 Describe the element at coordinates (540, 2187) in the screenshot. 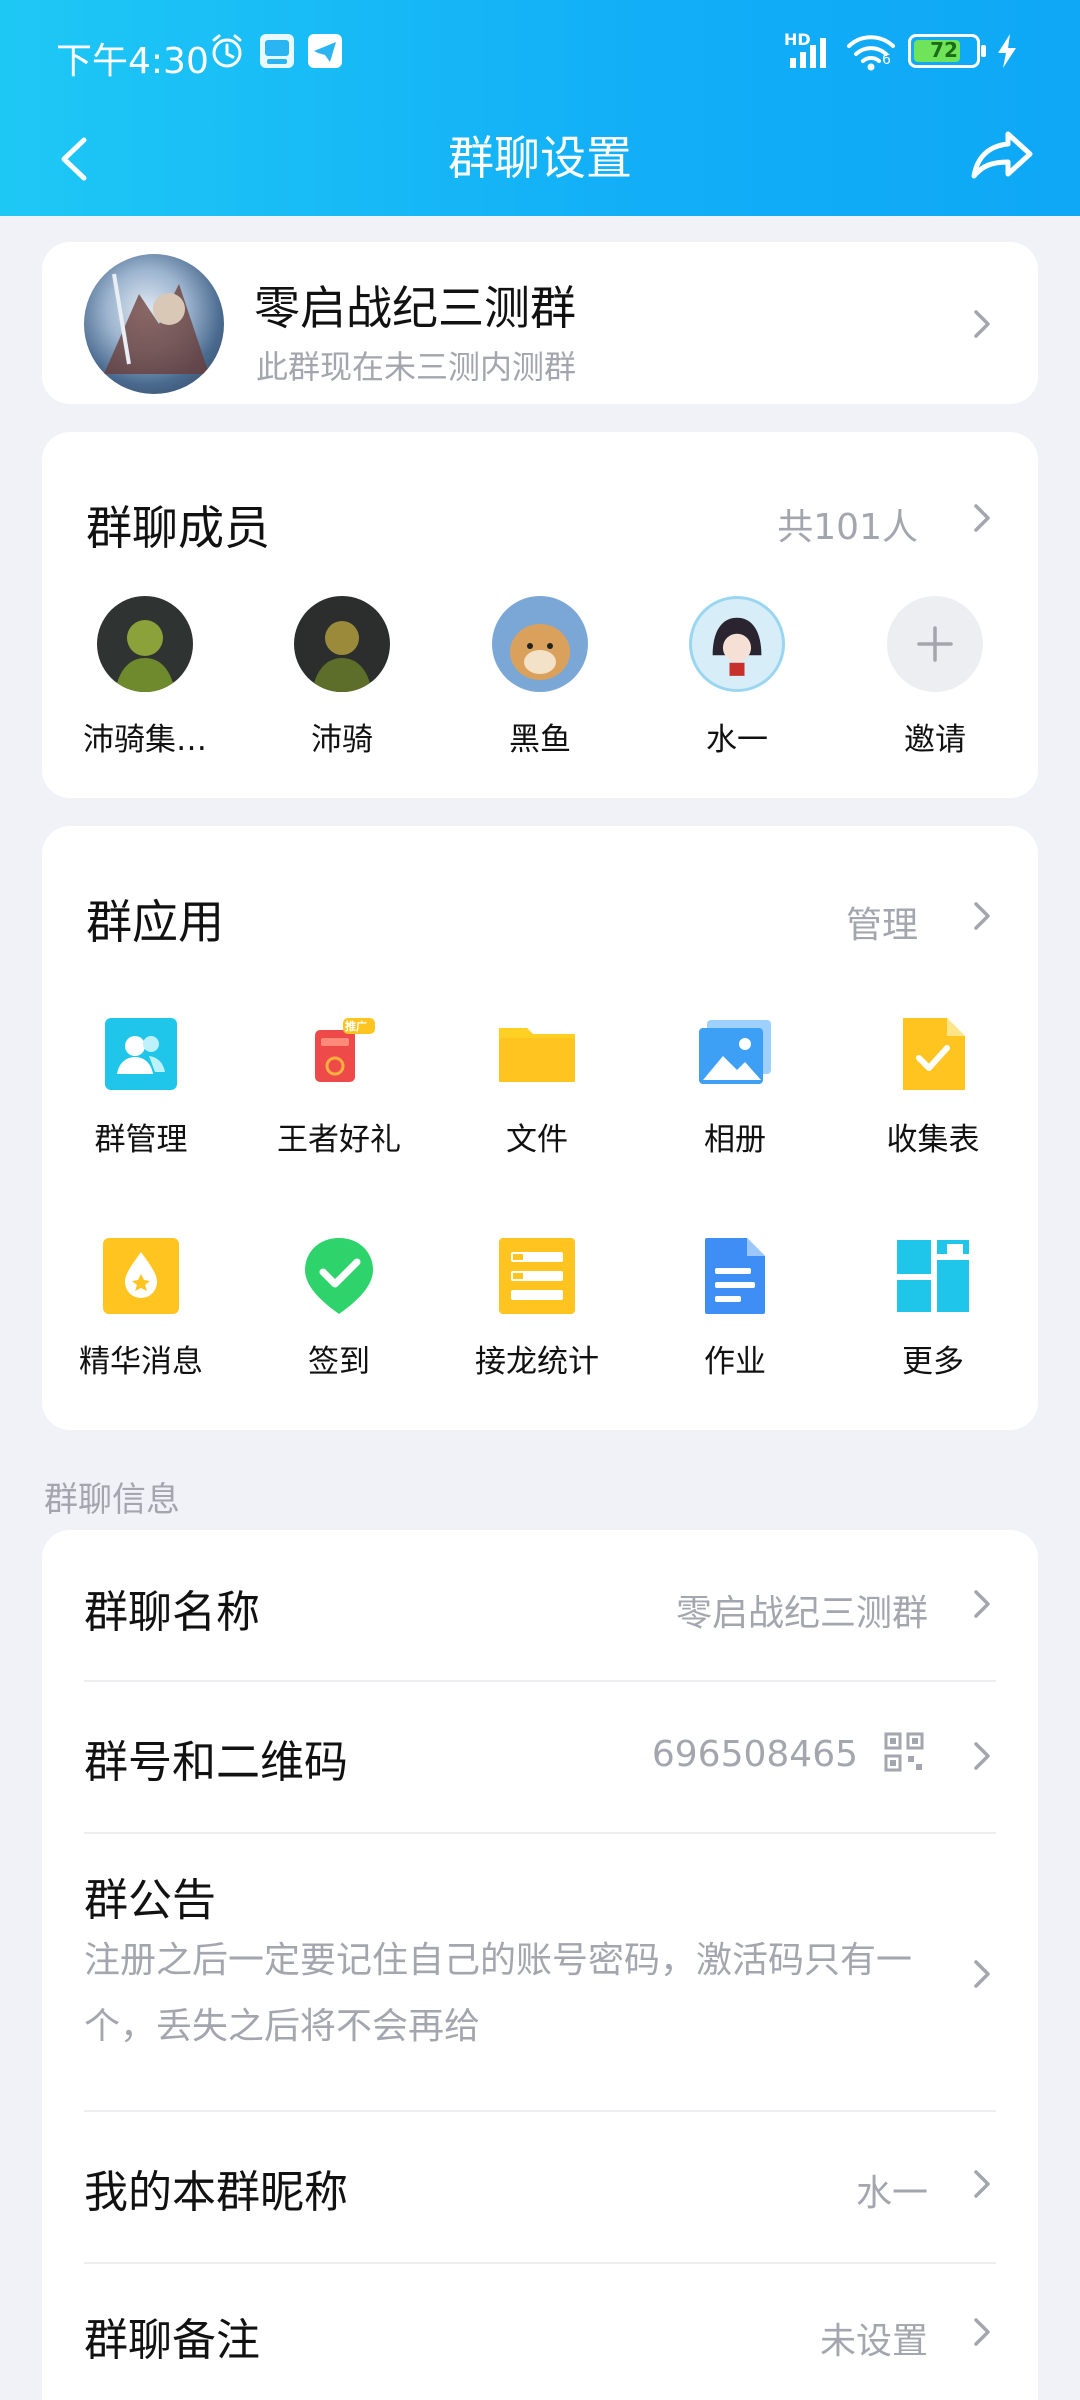

I see `row-my-nickname: 我的本群昵称 水一` at that location.